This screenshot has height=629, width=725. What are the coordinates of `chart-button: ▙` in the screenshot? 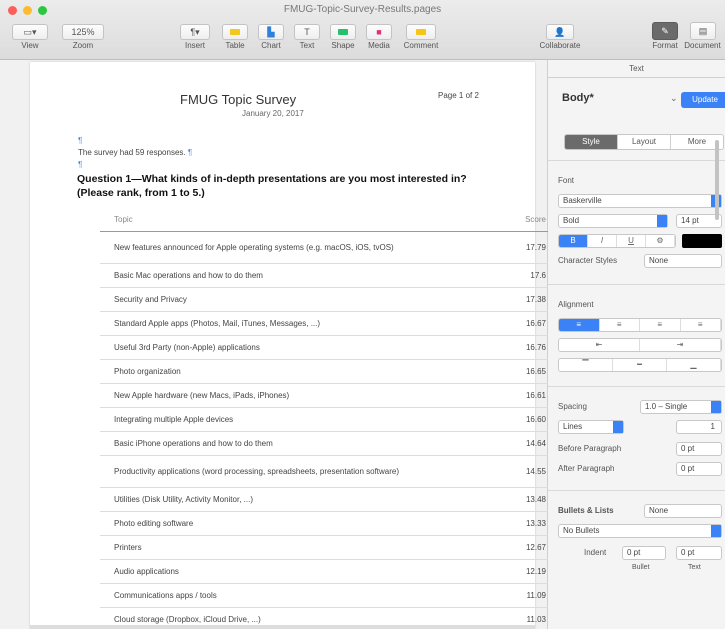 It's located at (271, 32).